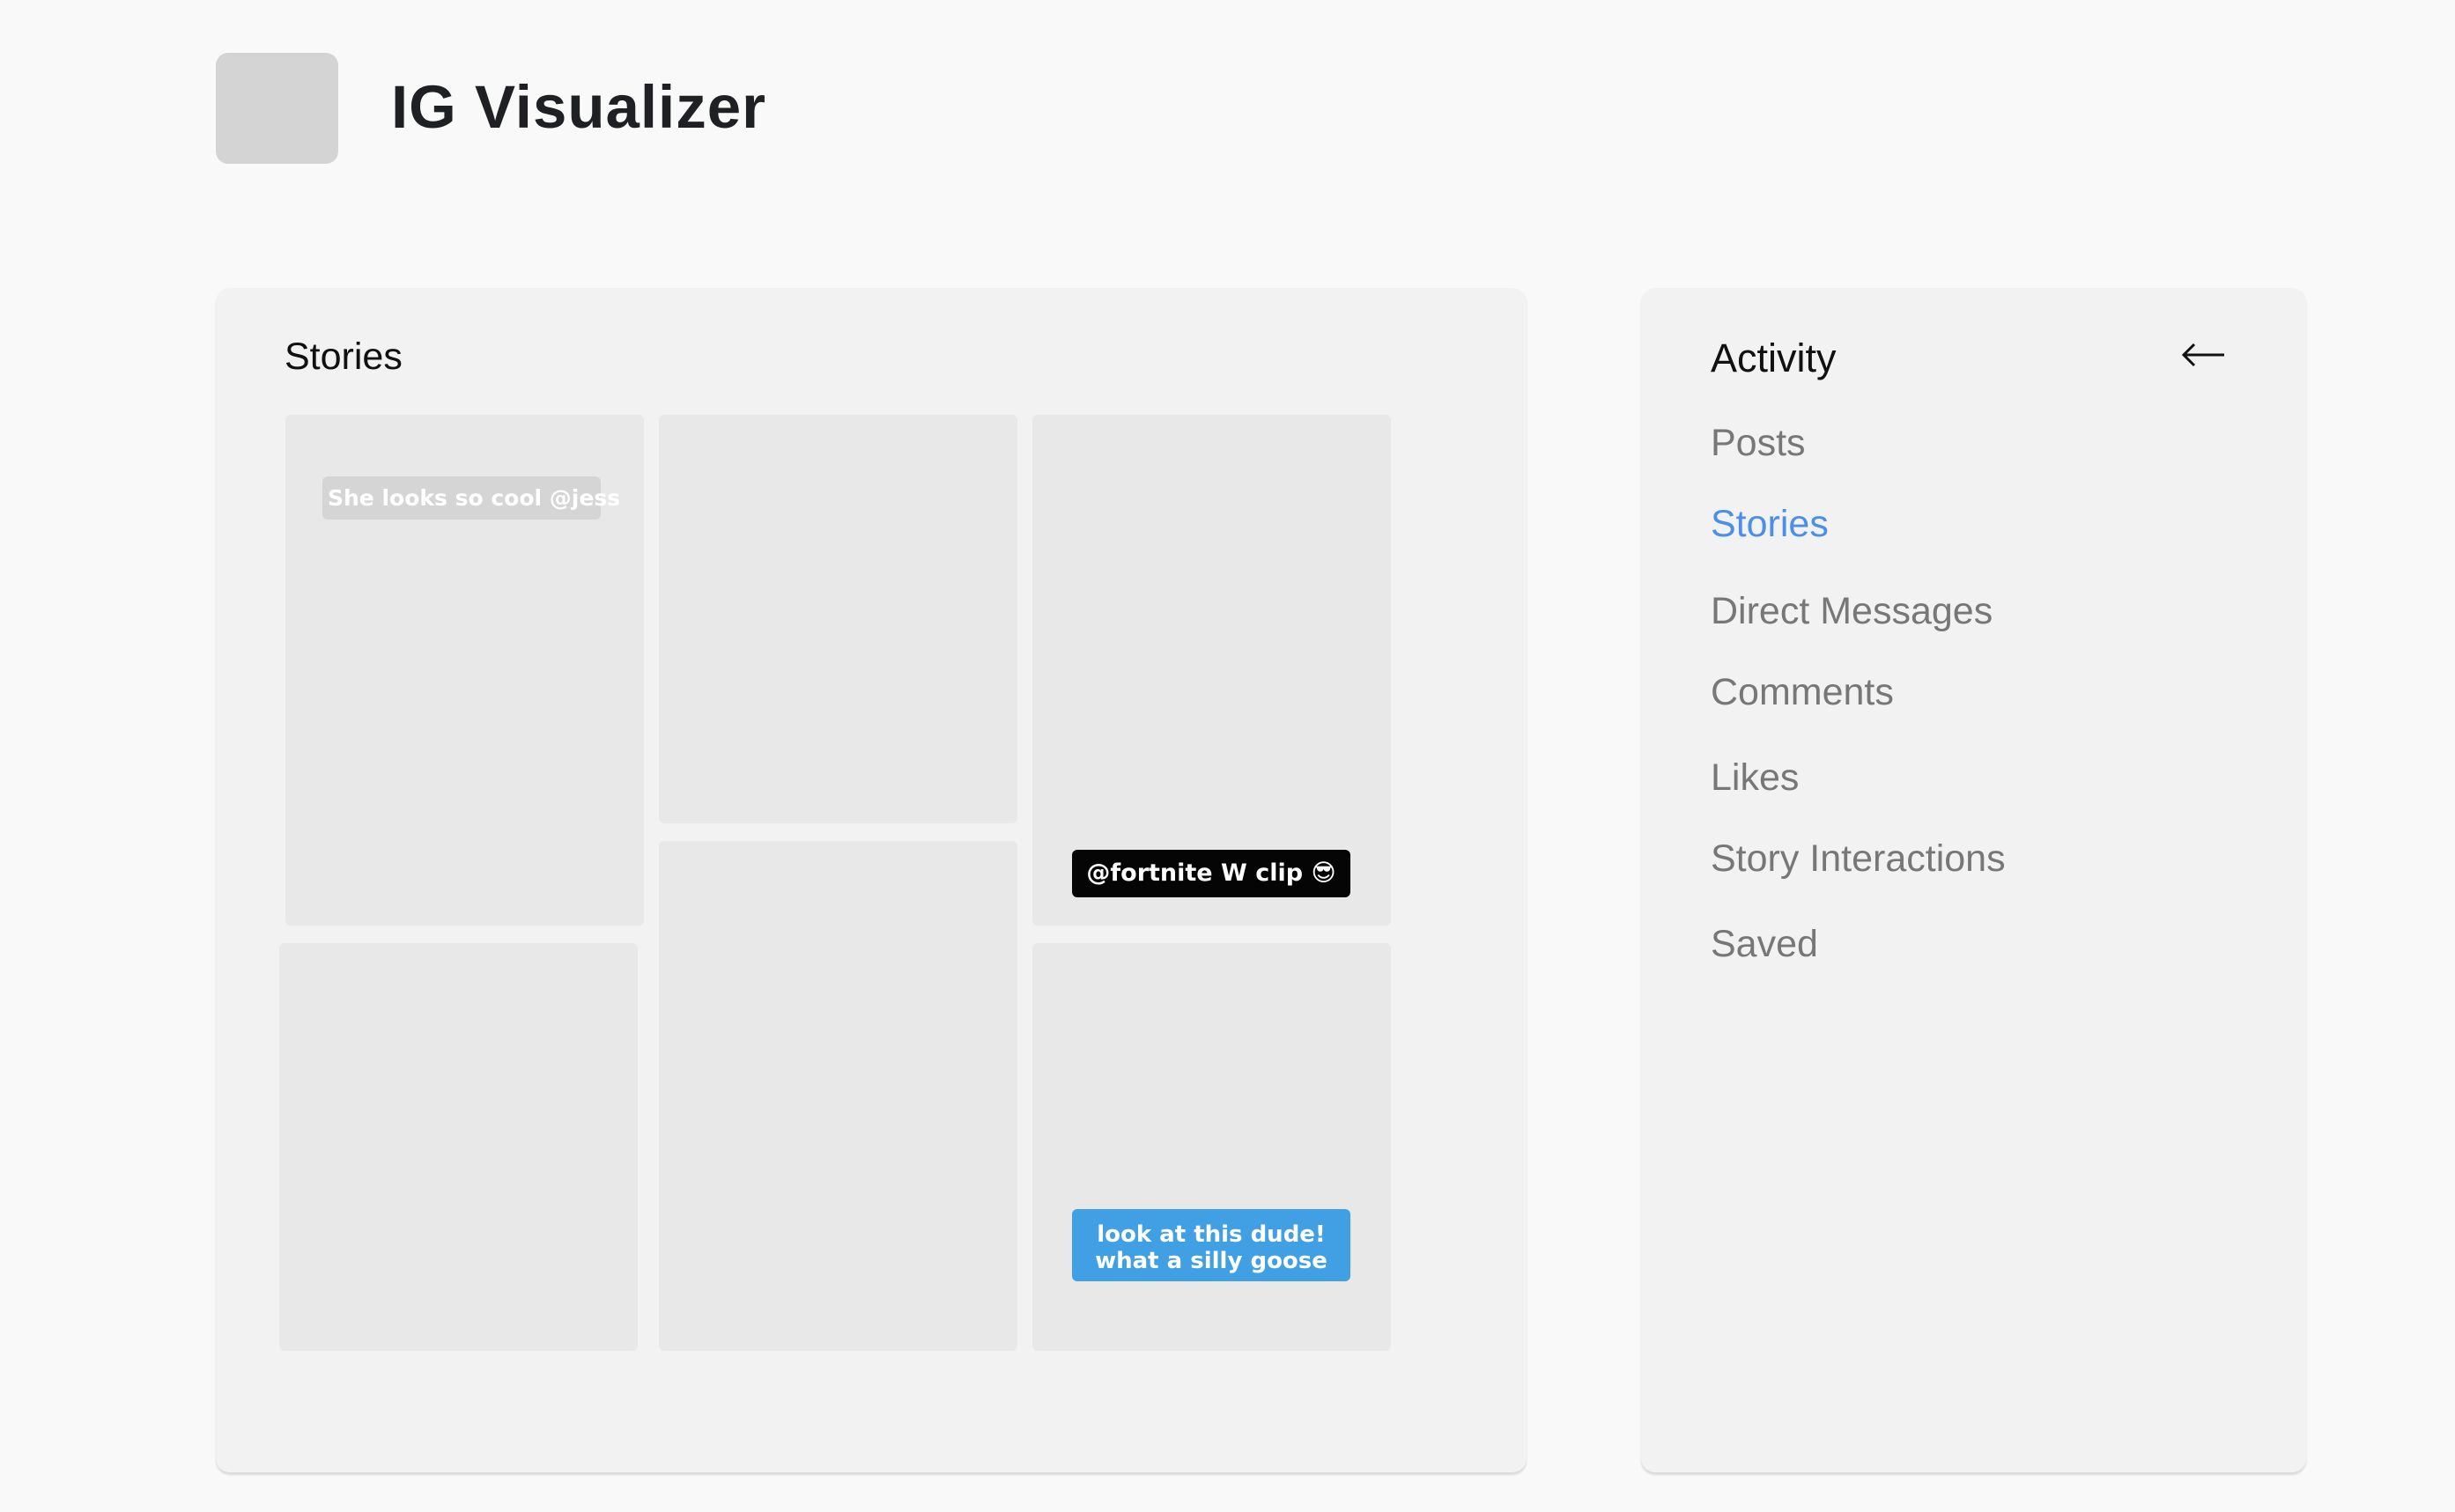 The width and height of the screenshot is (2455, 1512). I want to click on app-title: IG Visualizer, so click(578, 107).